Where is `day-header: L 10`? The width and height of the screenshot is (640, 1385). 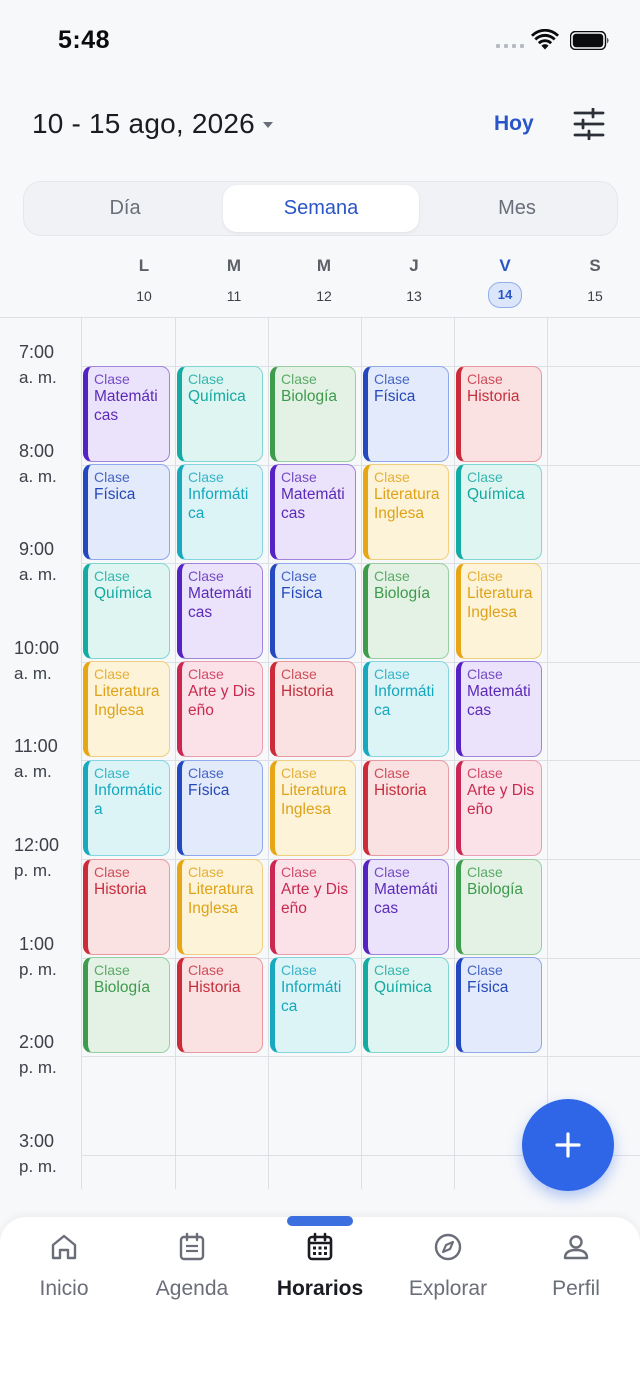 day-header: L 10 is located at coordinates (144, 281).